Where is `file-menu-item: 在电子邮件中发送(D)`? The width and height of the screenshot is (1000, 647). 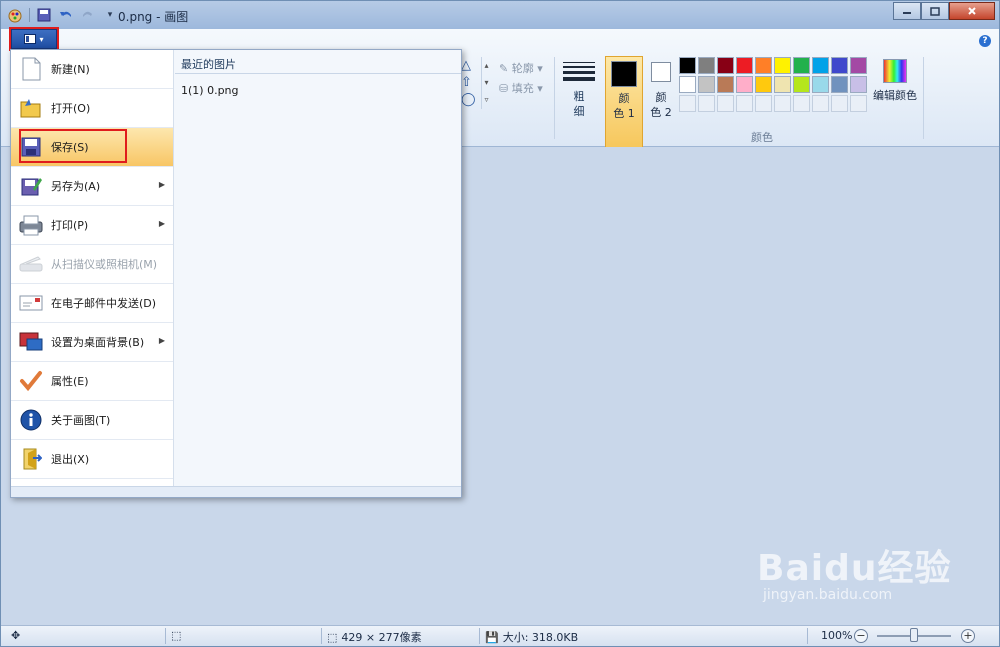 file-menu-item: 在电子邮件中发送(D) is located at coordinates (92, 303).